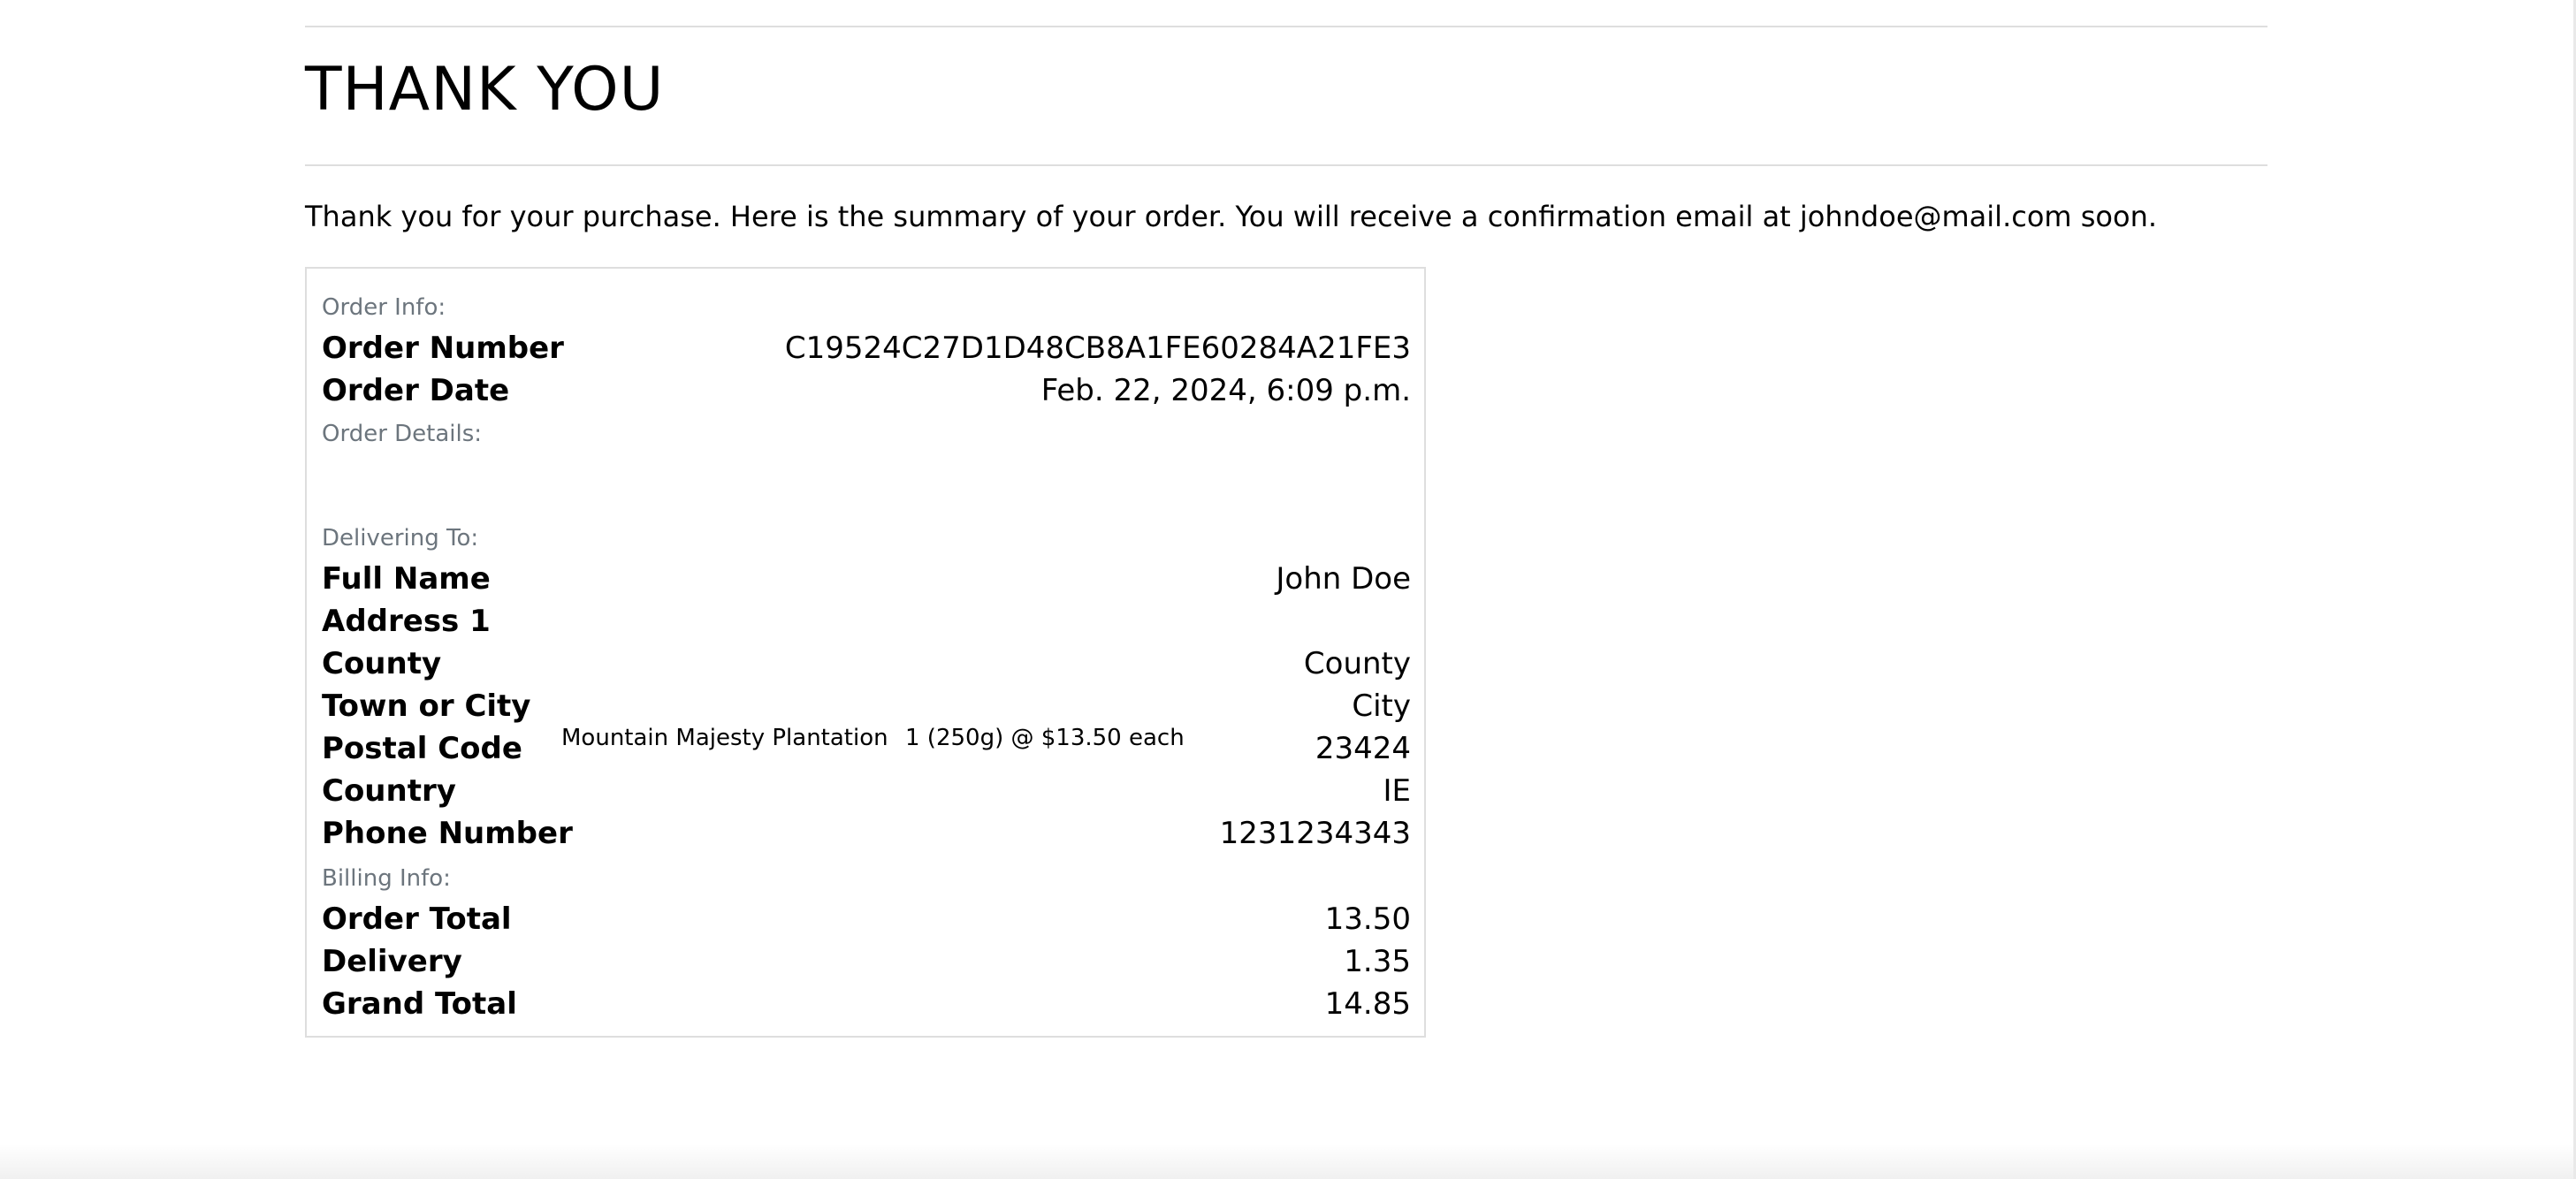 Image resolution: width=2576 pixels, height=1179 pixels. I want to click on billing-info-heading: Billing Info:, so click(386, 878).